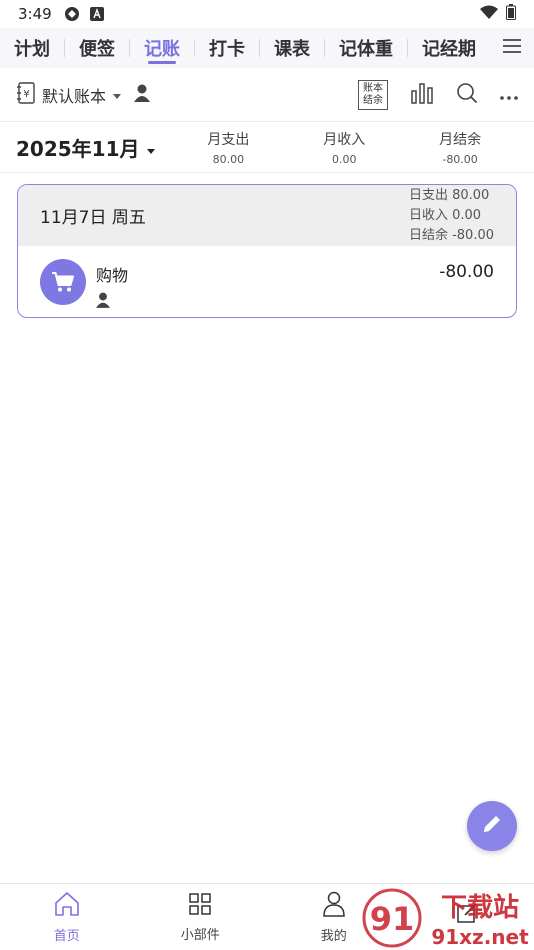 This screenshot has height=950, width=534. I want to click on top-tab-bar: 计划 便签 记账 打卡 课表 记体重 记经期, so click(267, 48).